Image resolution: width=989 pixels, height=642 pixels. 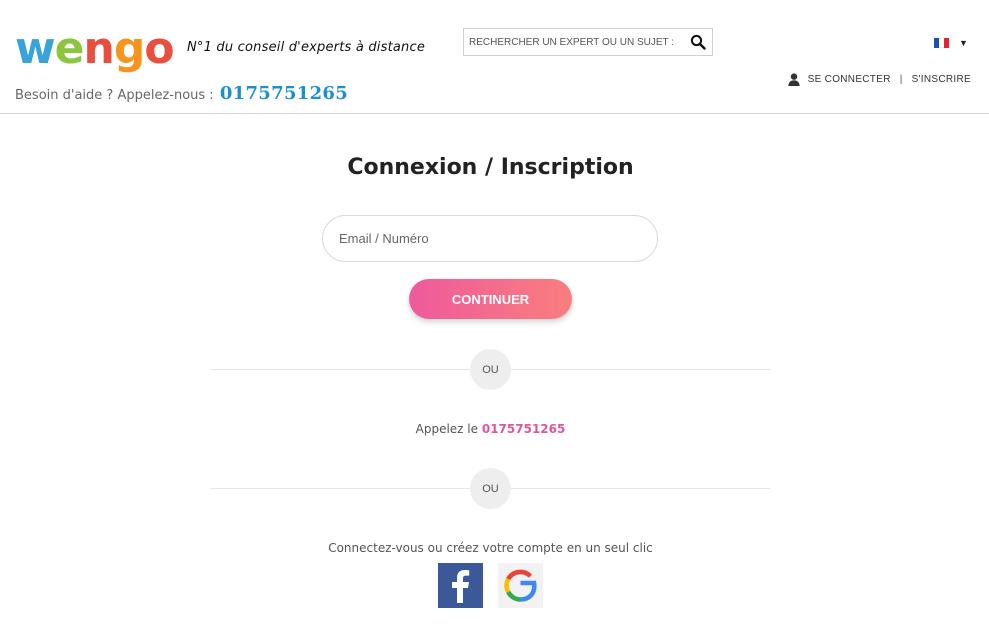 I want to click on logo-letter: n, so click(x=99, y=48).